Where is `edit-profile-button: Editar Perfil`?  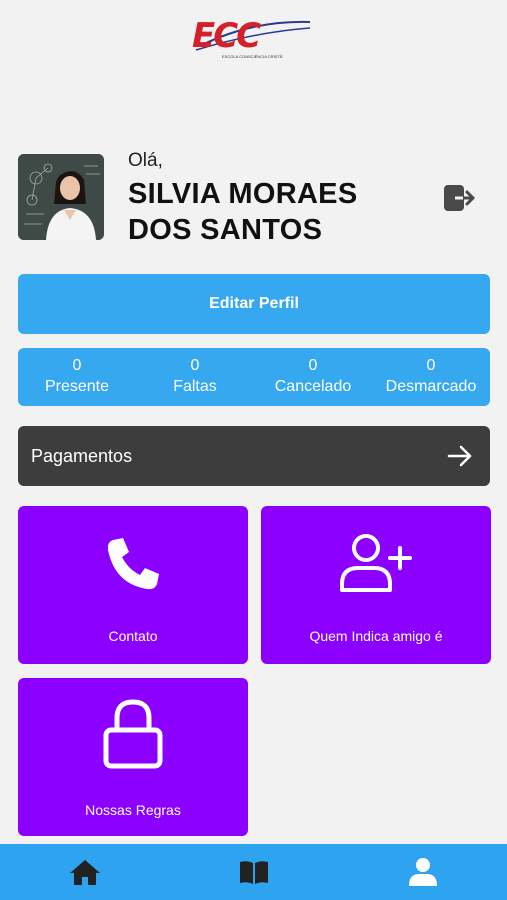 edit-profile-button: Editar Perfil is located at coordinates (254, 304).